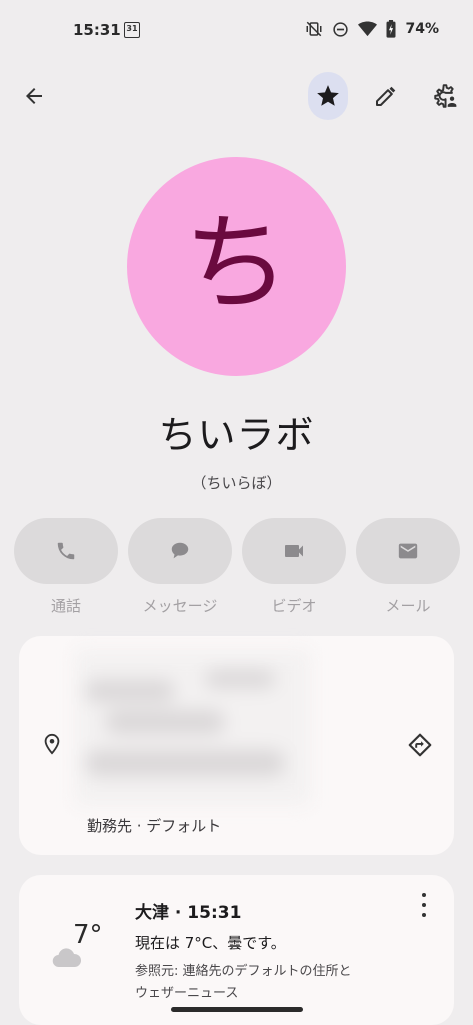 The width and height of the screenshot is (473, 1025). What do you see at coordinates (422, 29) in the screenshot?
I see `battery-percentage: 74%` at bounding box center [422, 29].